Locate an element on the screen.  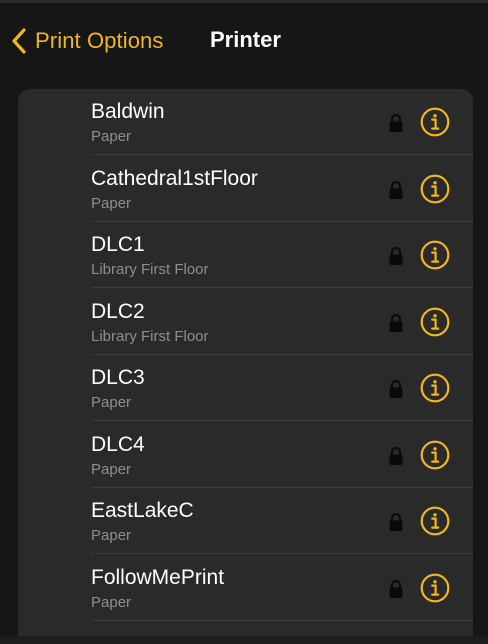
printer-name: Baldwin is located at coordinates (128, 111).